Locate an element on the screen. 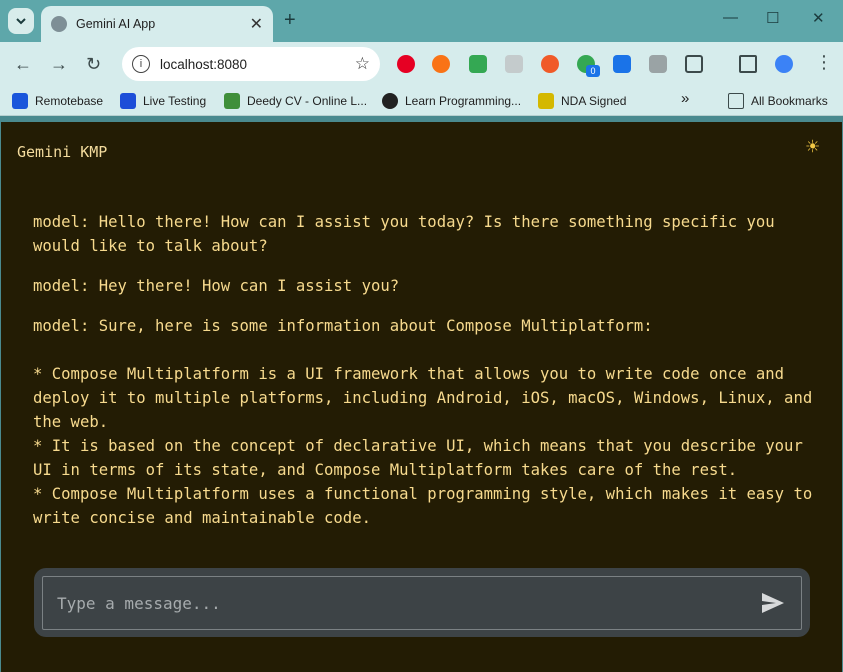 This screenshot has width=843, height=672. bookmark-remotebase: Remotebase is located at coordinates (57, 101).